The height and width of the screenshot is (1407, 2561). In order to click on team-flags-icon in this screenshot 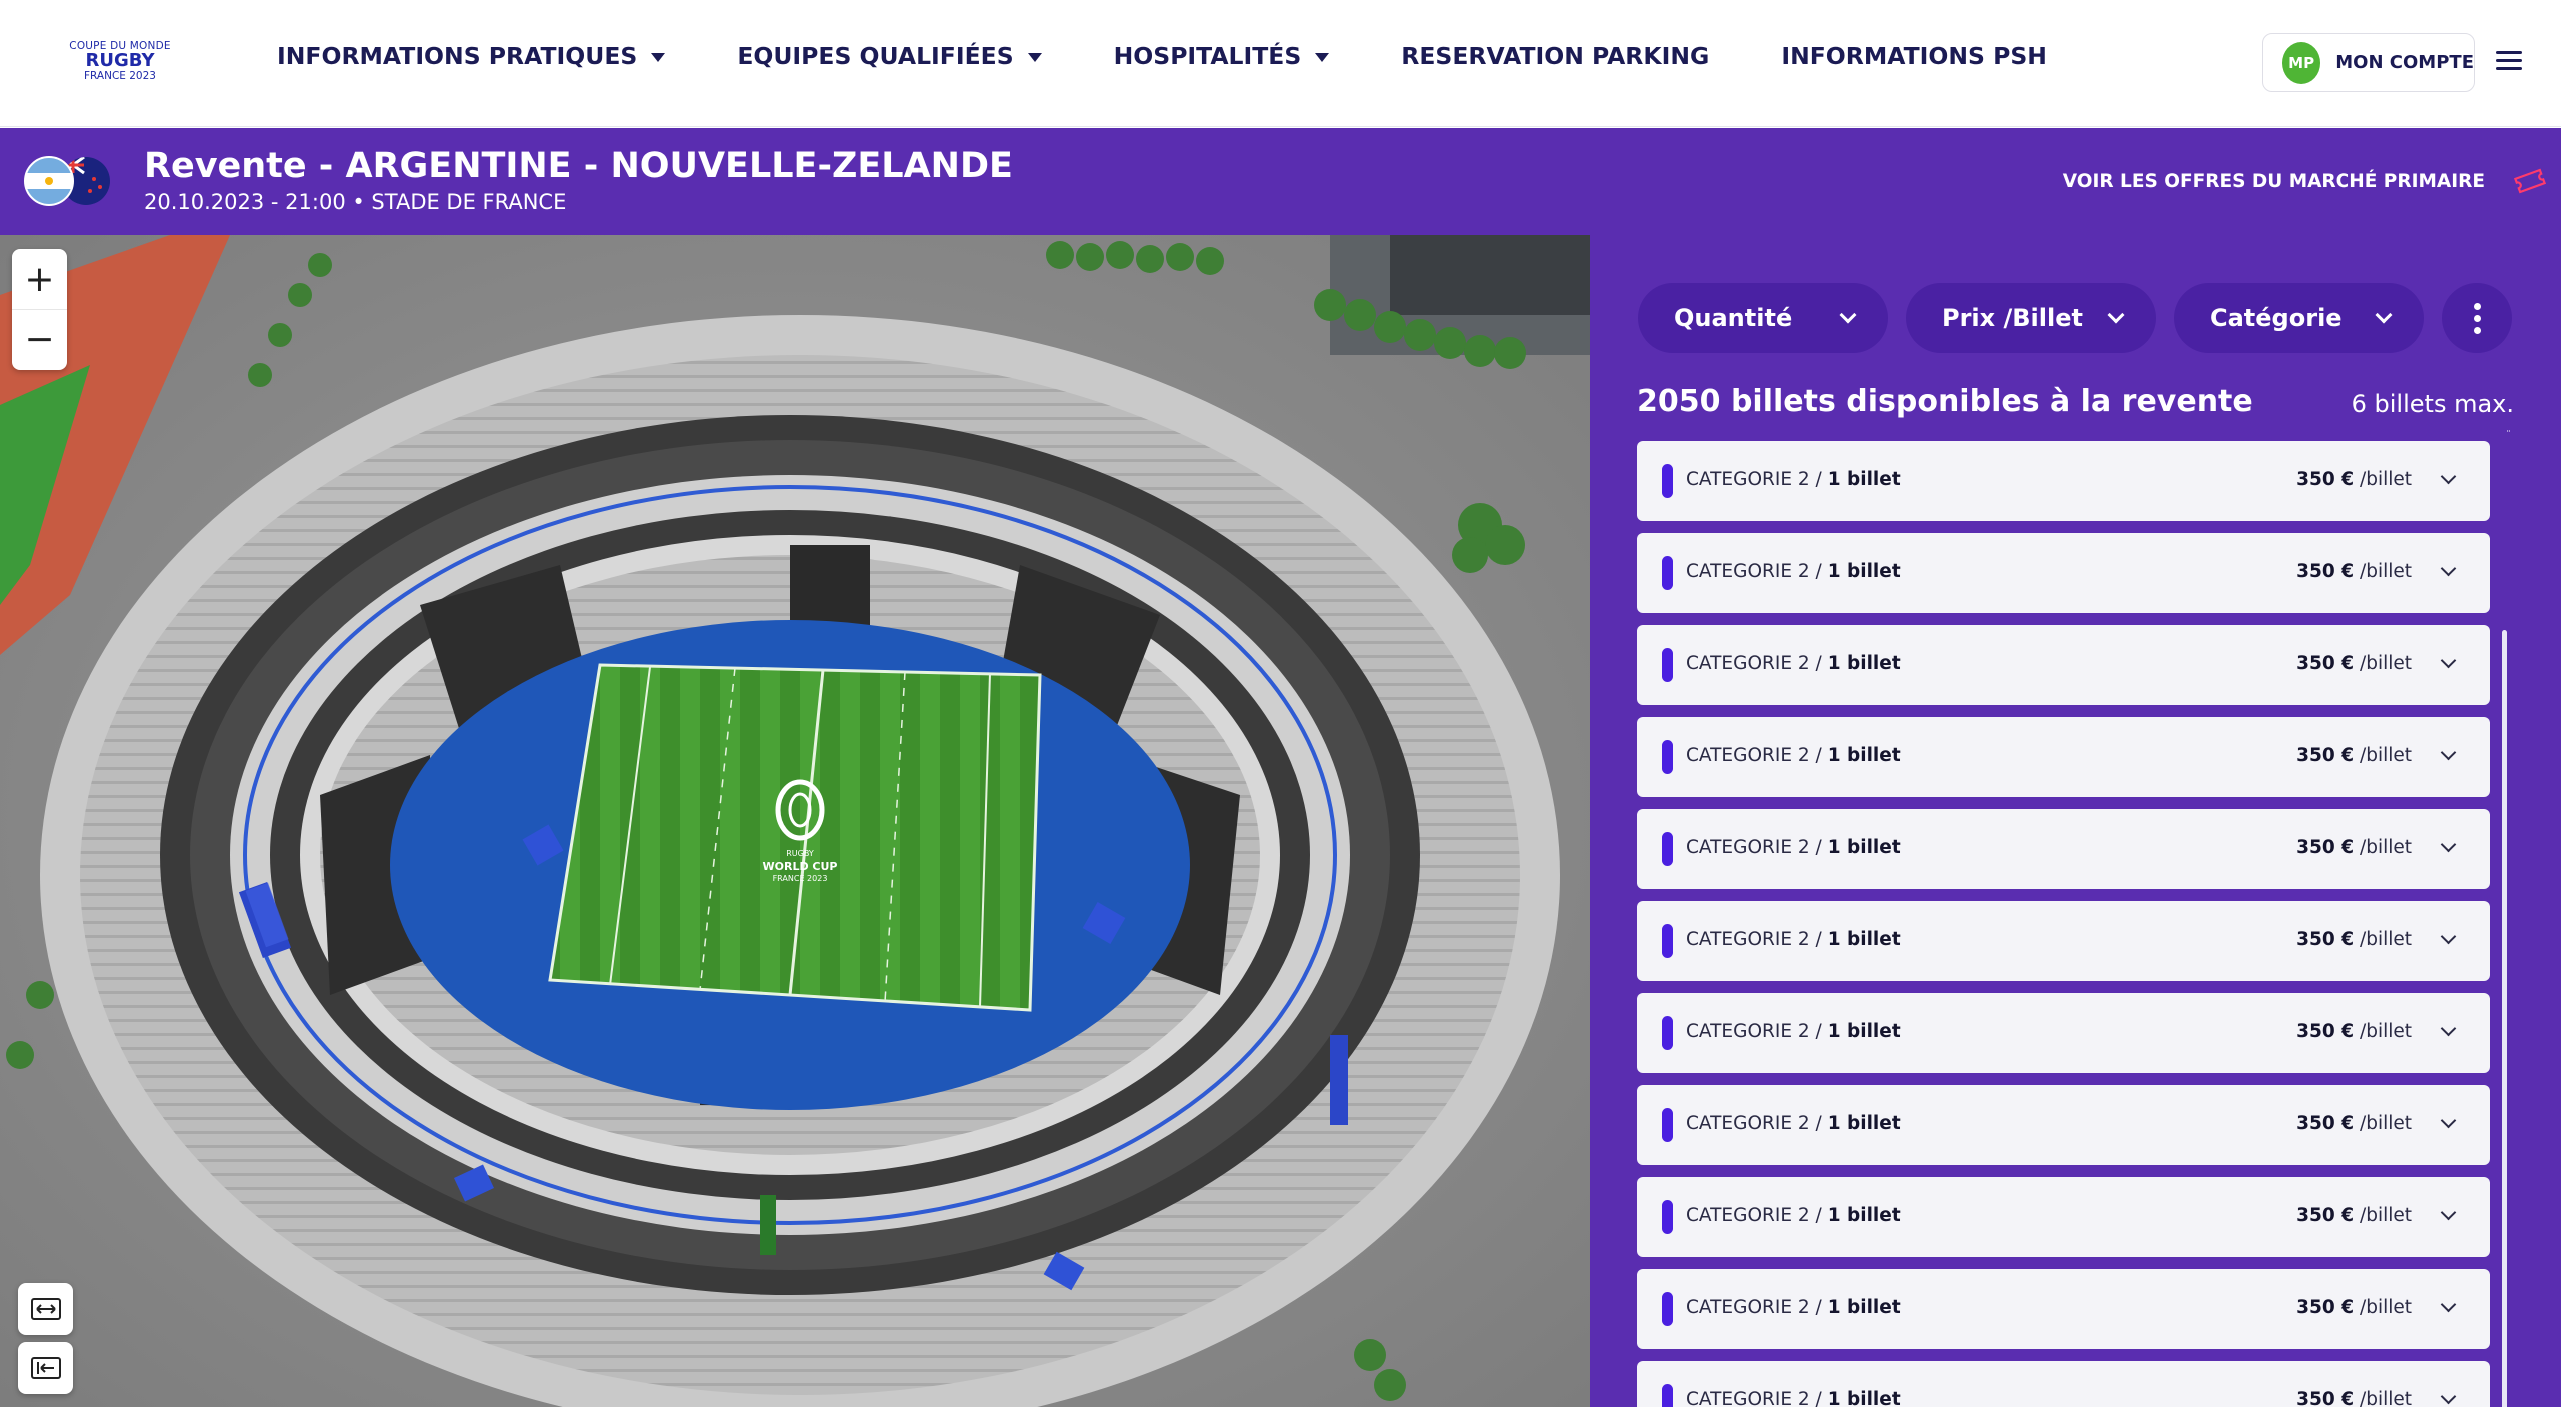, I will do `click(67, 181)`.